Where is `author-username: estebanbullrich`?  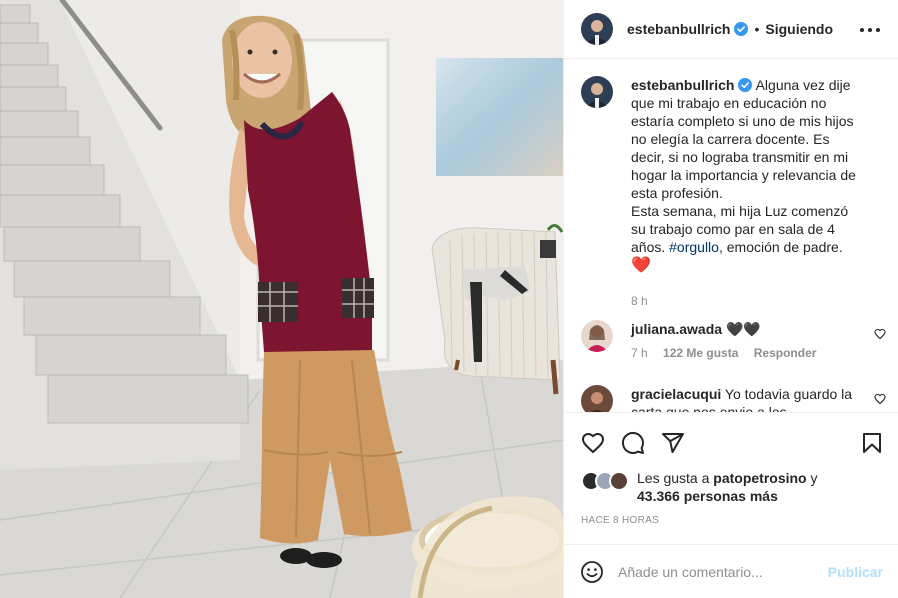
author-username: estebanbullrich is located at coordinates (678, 29).